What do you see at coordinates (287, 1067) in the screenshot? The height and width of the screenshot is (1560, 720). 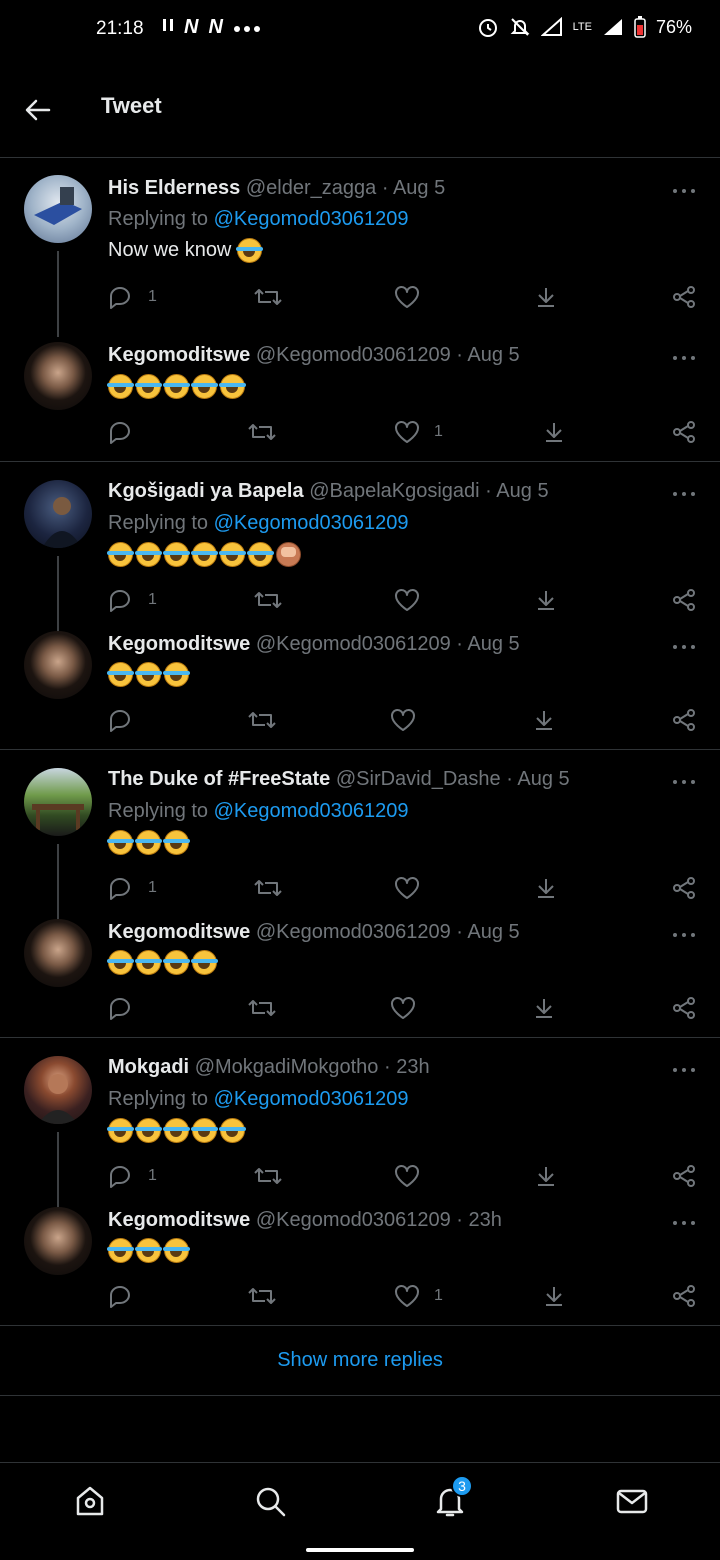 I see `user-handle: @MokgadiMokgotho` at bounding box center [287, 1067].